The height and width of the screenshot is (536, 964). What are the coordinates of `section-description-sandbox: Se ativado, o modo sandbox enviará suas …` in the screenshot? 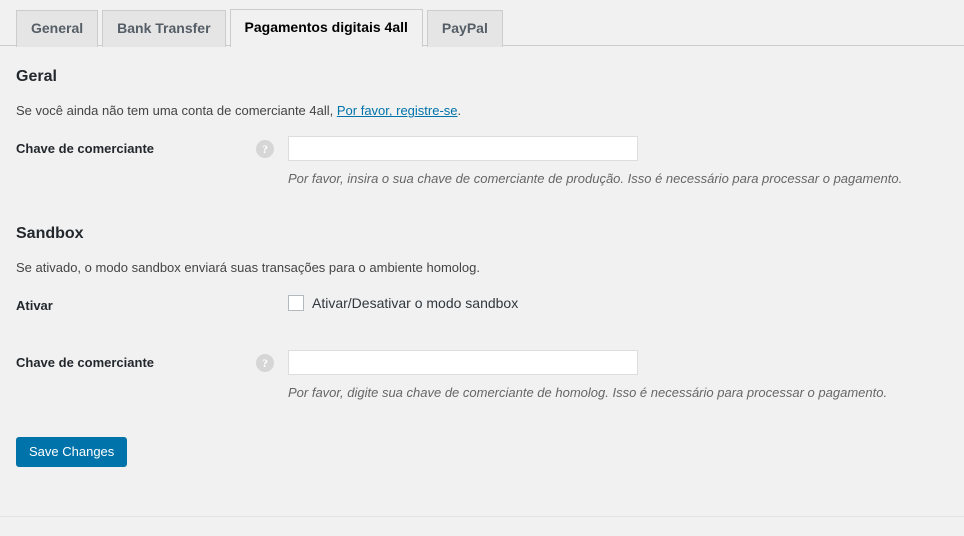 It's located at (248, 268).